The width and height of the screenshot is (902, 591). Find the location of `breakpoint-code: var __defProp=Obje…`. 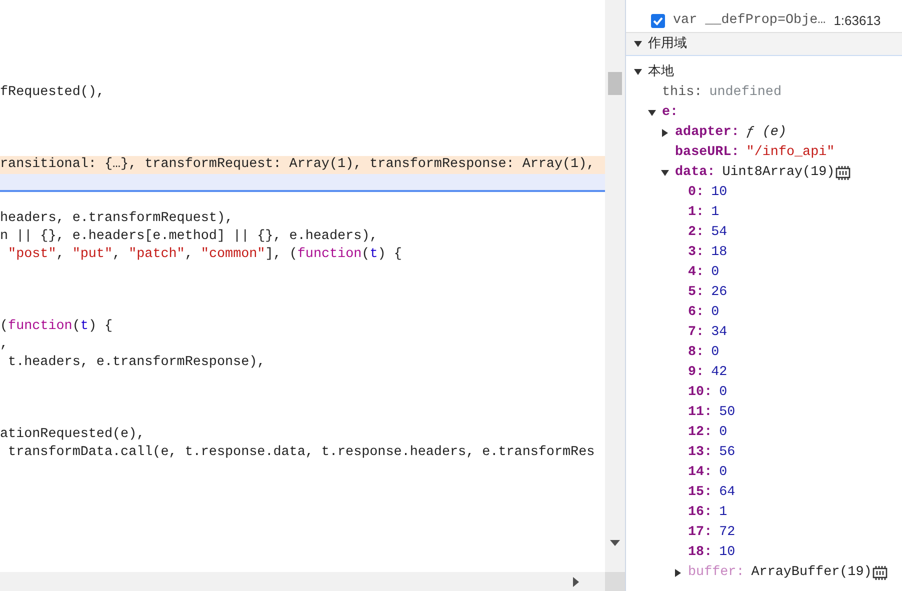

breakpoint-code: var __defProp=Obje… is located at coordinates (749, 21).